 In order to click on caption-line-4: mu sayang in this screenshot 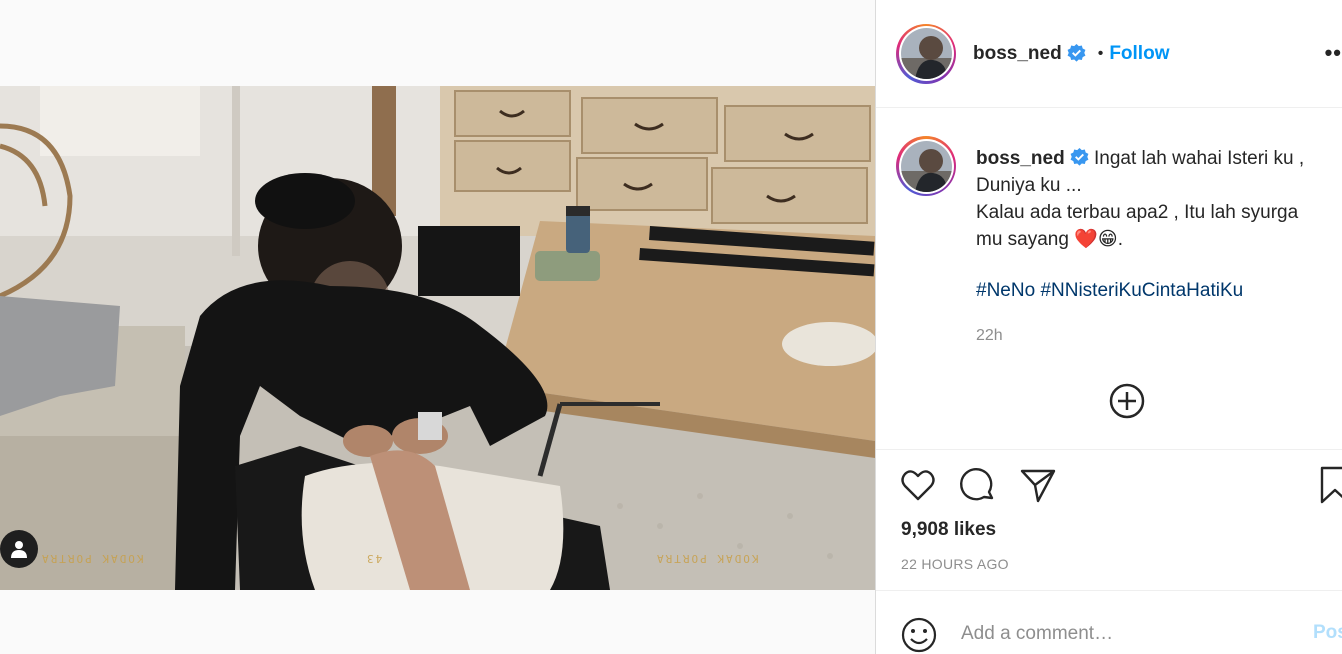, I will do `click(1022, 239)`.